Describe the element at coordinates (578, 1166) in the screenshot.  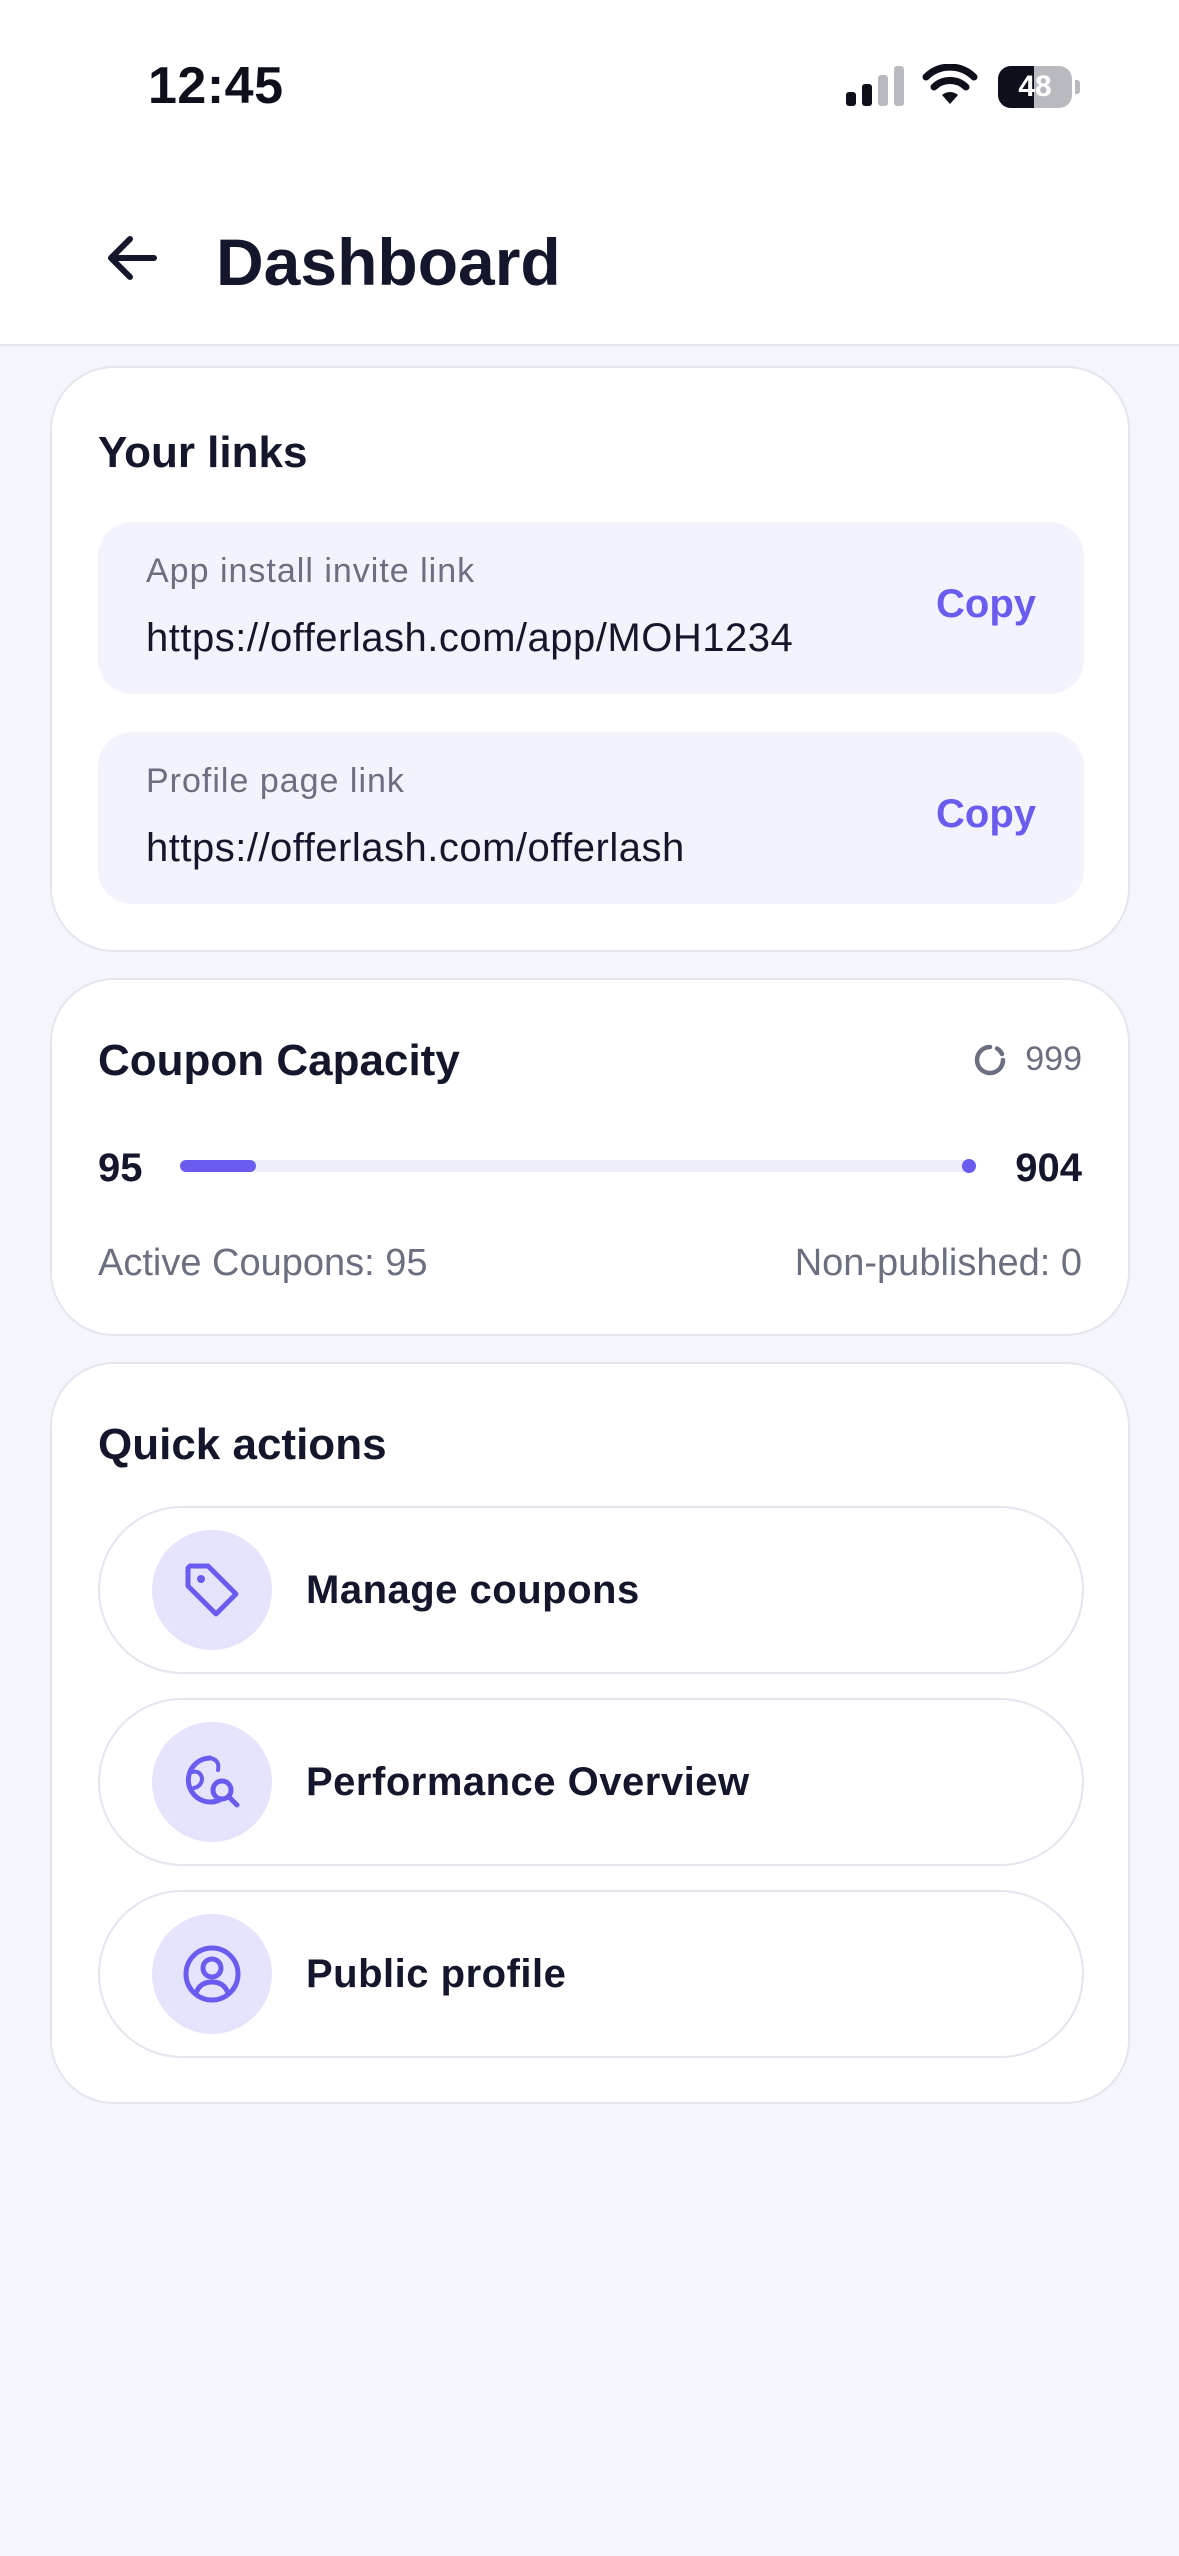
I see `capacity-progress-track` at that location.